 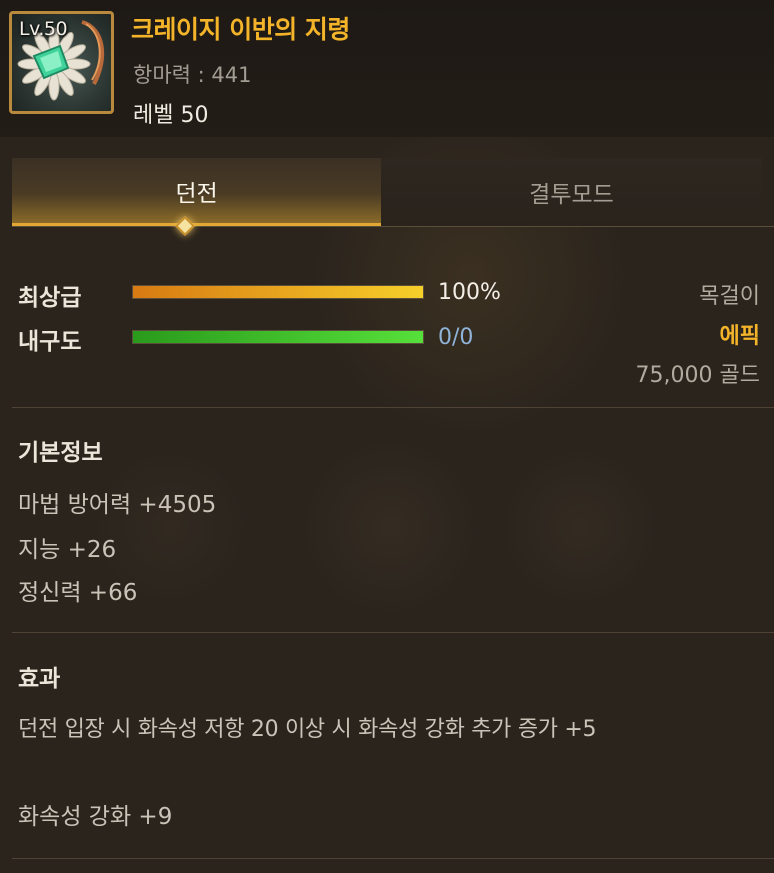 I want to click on durability-bar, so click(x=278, y=337).